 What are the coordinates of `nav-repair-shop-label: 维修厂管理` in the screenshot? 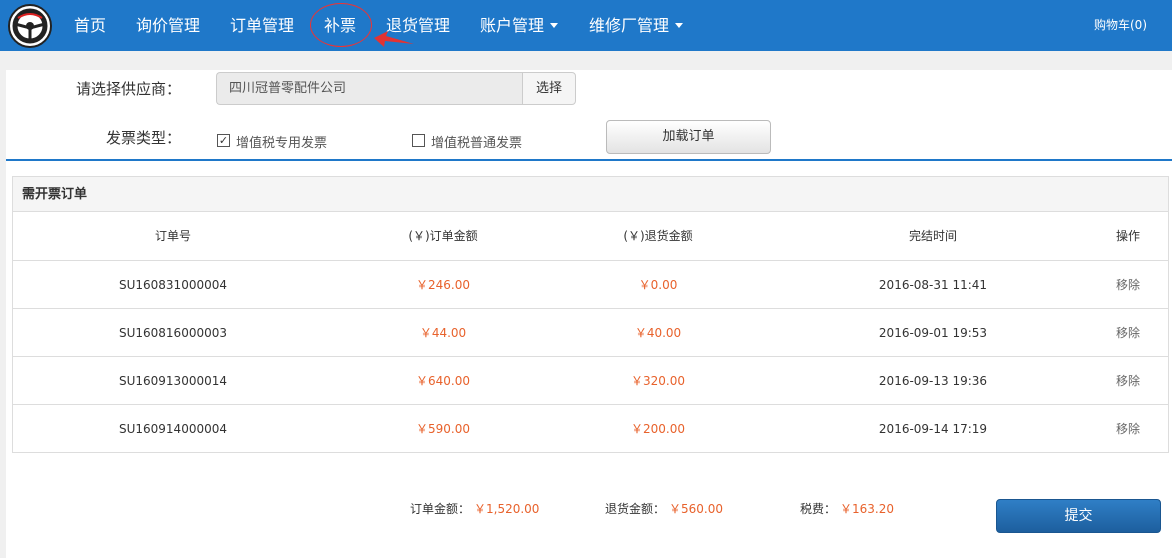 It's located at (629, 25).